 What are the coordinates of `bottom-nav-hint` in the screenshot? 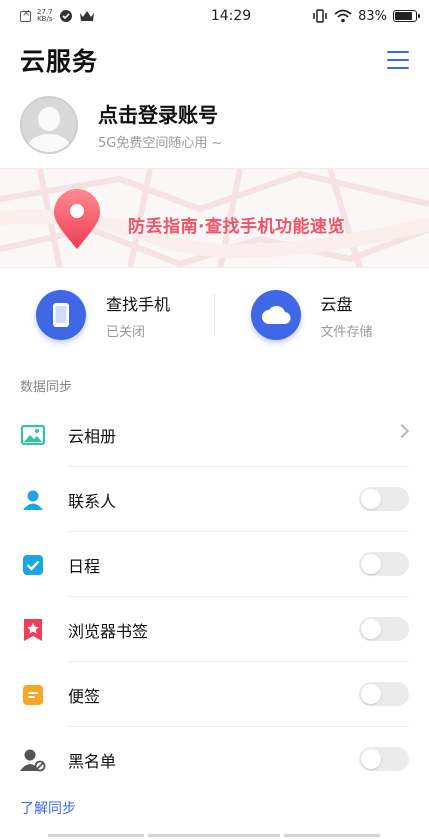 It's located at (214, 836).